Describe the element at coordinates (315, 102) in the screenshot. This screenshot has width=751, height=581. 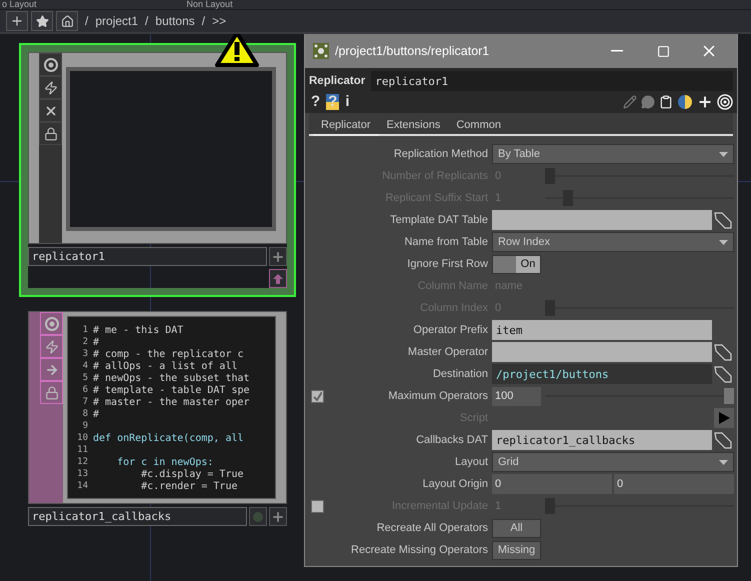
I see `help-button: ?` at that location.